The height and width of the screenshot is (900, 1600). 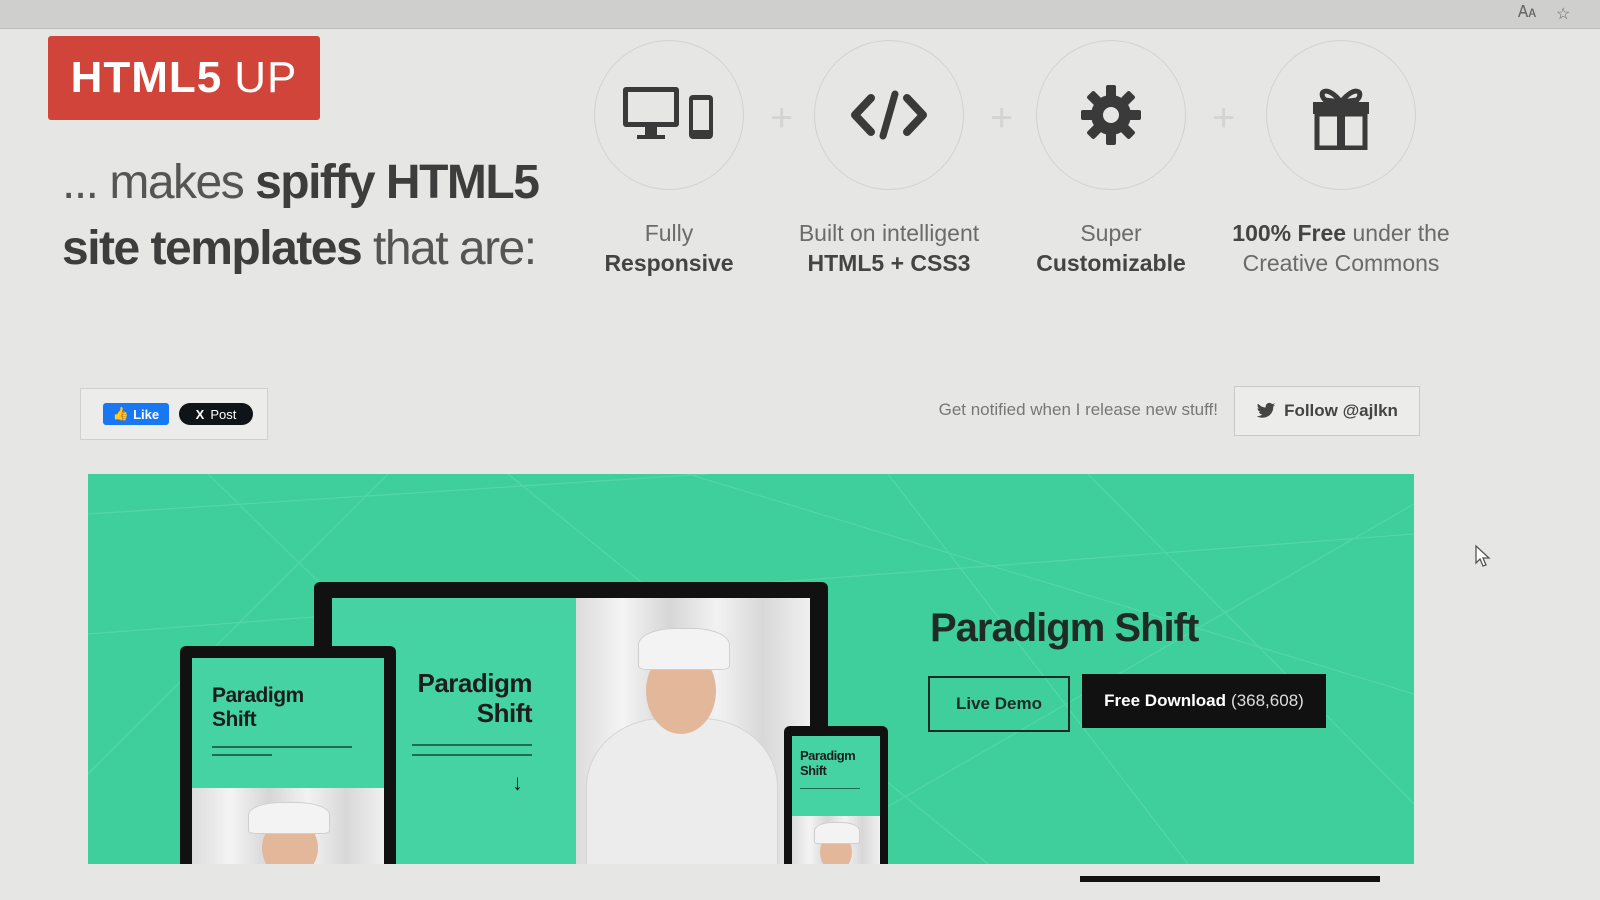 I want to click on logo-bold: HTML5, so click(x=146, y=77).